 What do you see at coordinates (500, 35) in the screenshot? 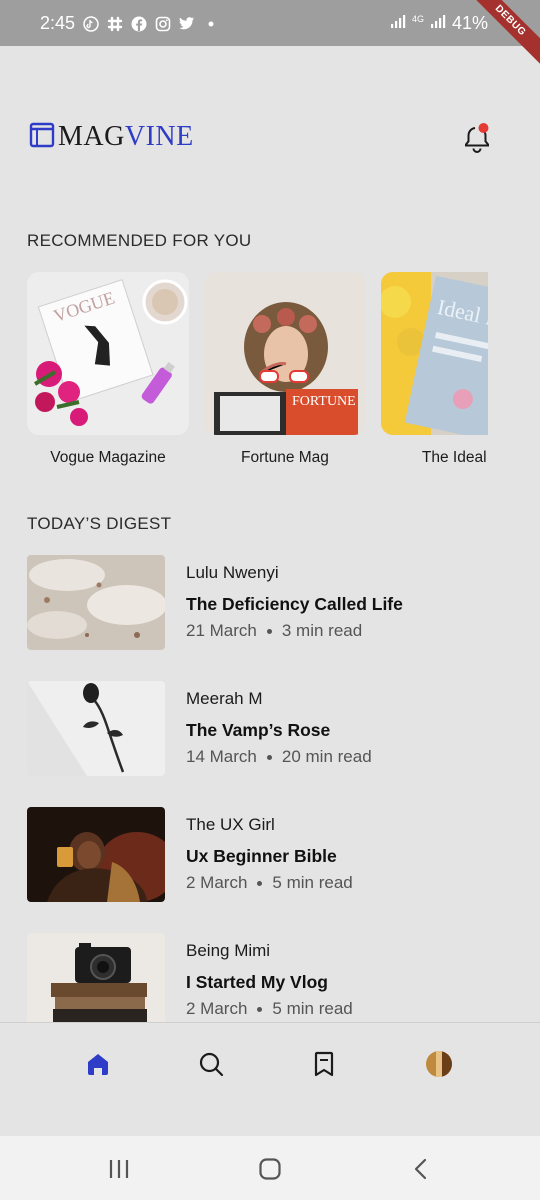
I see `debug-banner: DEBUG` at bounding box center [500, 35].